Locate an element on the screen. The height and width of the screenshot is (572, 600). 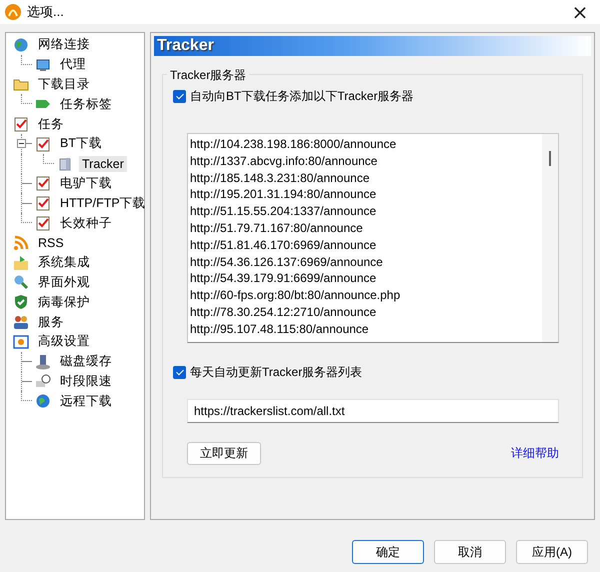
checkbox-label: 每天自动更新Tracker服务器列表 is located at coordinates (276, 372).